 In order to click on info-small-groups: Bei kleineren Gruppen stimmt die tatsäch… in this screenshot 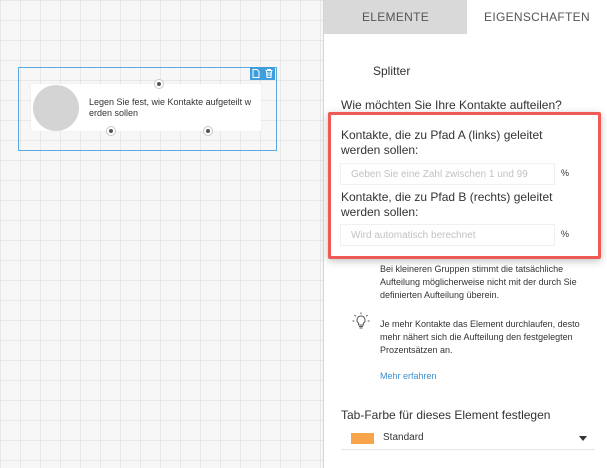, I will do `click(478, 282)`.